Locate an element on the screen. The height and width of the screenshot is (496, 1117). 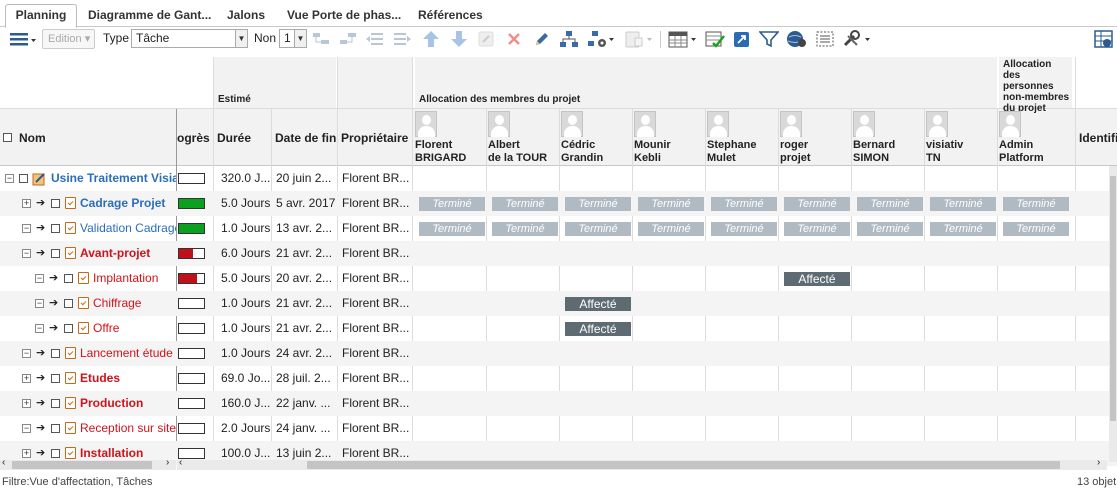
select-all-checkbox is located at coordinates (7, 137).